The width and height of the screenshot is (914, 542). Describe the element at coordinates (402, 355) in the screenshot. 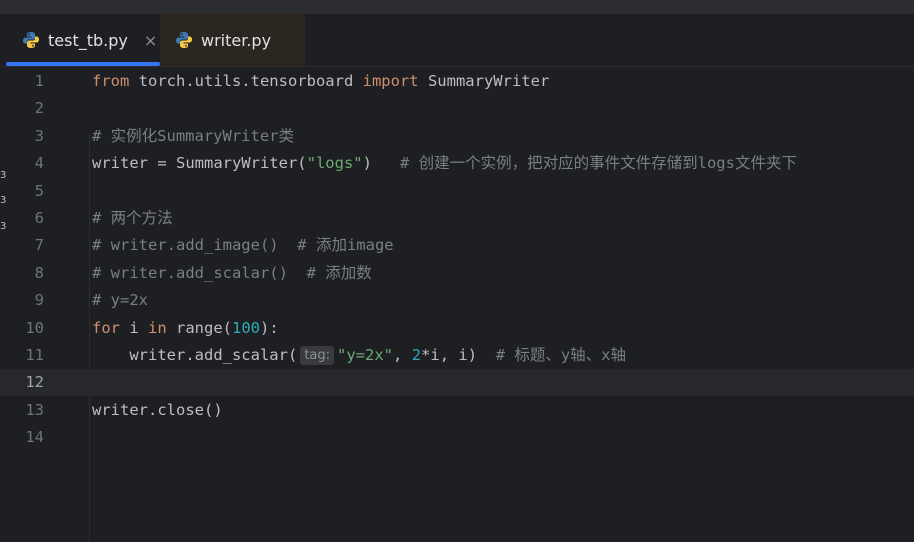

I see `code-token: ,` at that location.